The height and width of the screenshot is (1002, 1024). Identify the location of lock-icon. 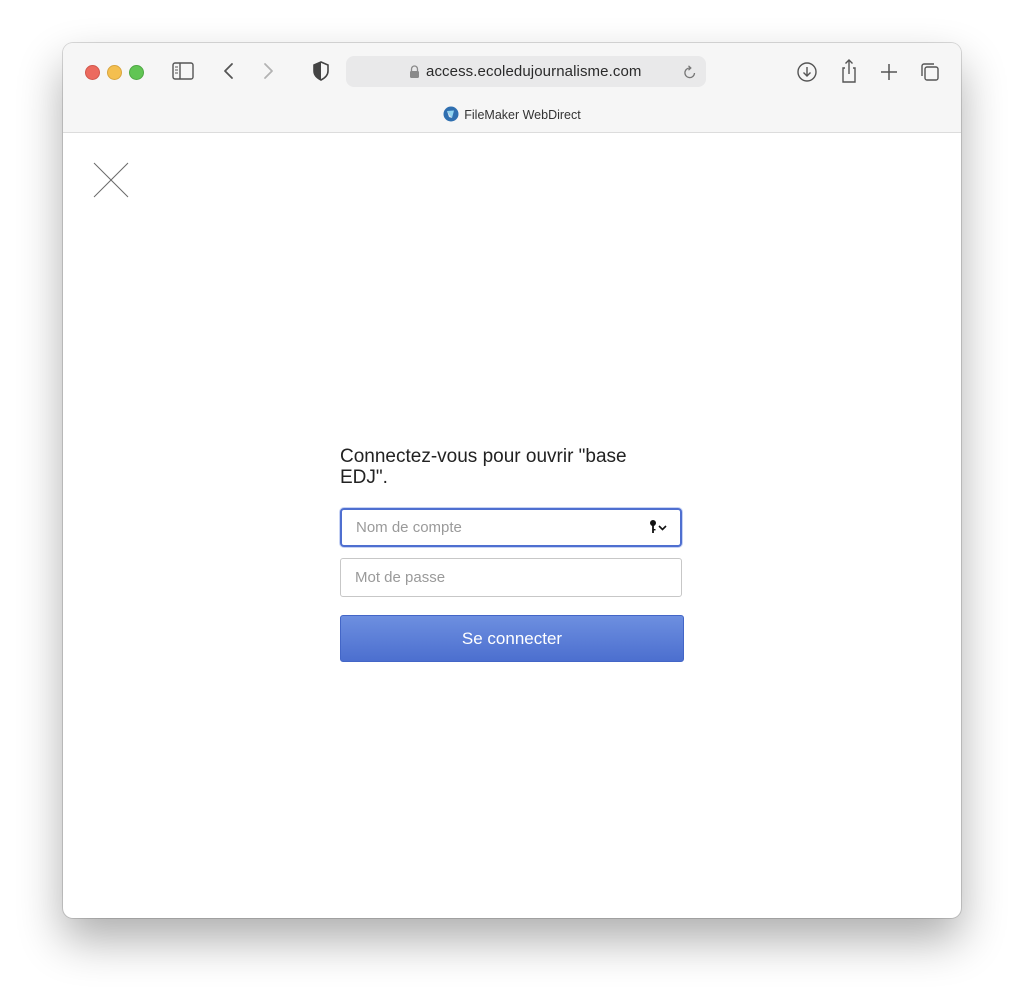
(414, 71).